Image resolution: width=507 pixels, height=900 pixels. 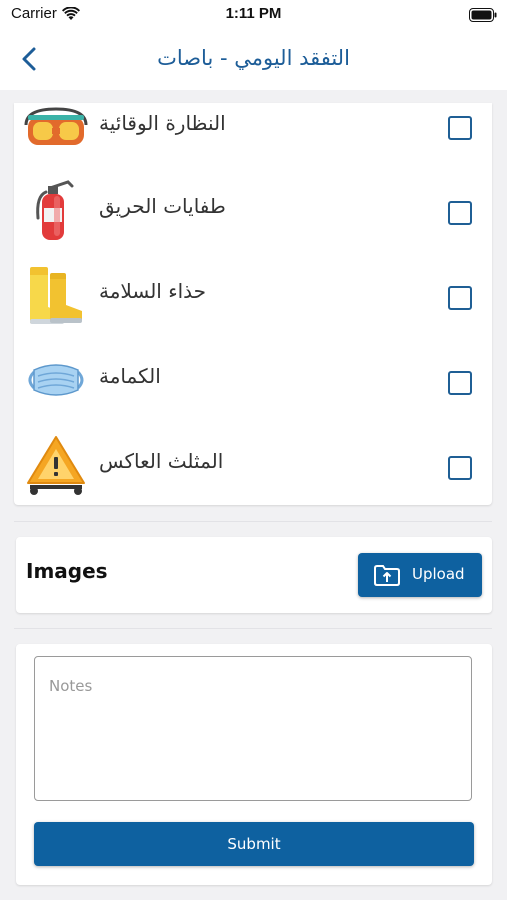 I want to click on status-bar: Carrier 1:11 PM, so click(x=253, y=15).